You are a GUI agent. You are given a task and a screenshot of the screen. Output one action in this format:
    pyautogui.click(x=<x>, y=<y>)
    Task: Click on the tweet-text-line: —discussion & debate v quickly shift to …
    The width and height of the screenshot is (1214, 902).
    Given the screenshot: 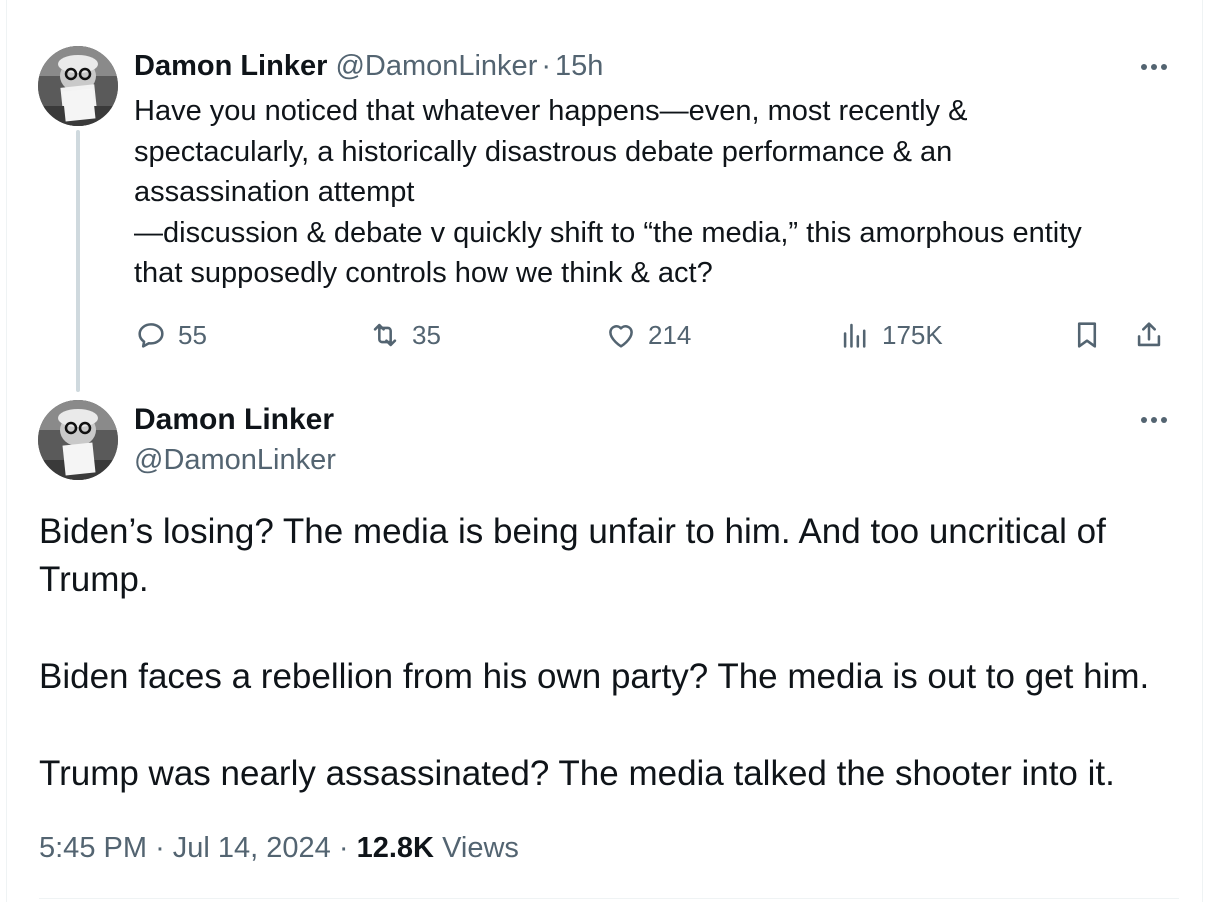 What is the action you would take?
    pyautogui.click(x=608, y=232)
    